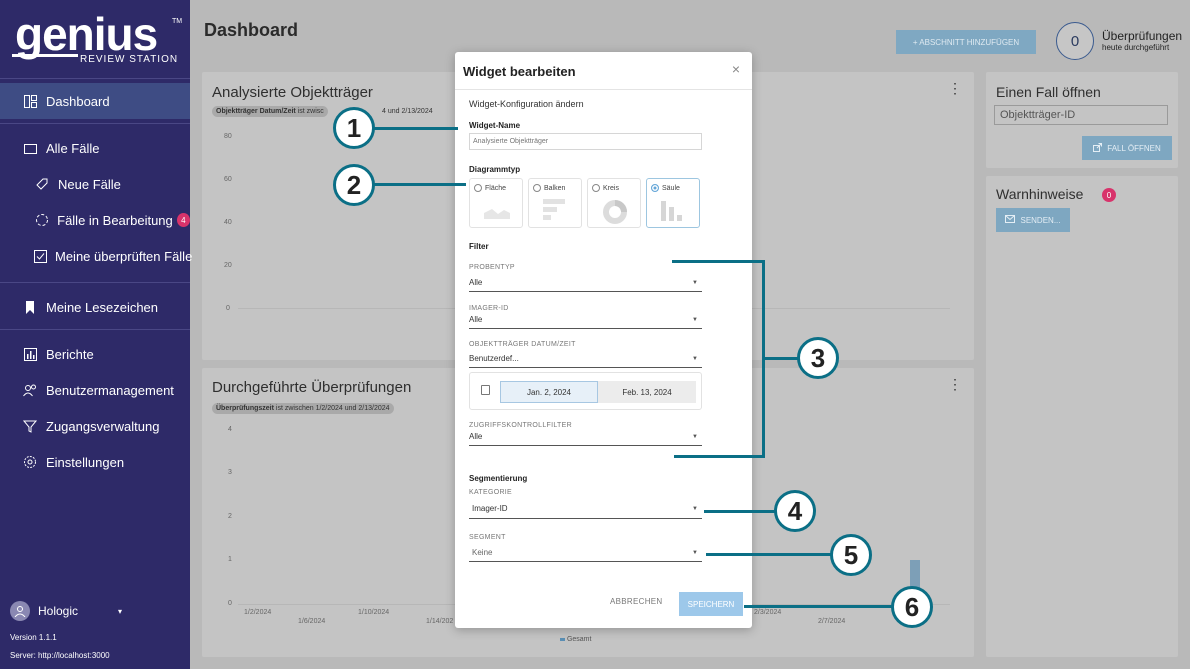  I want to click on close-icon: ×, so click(736, 69).